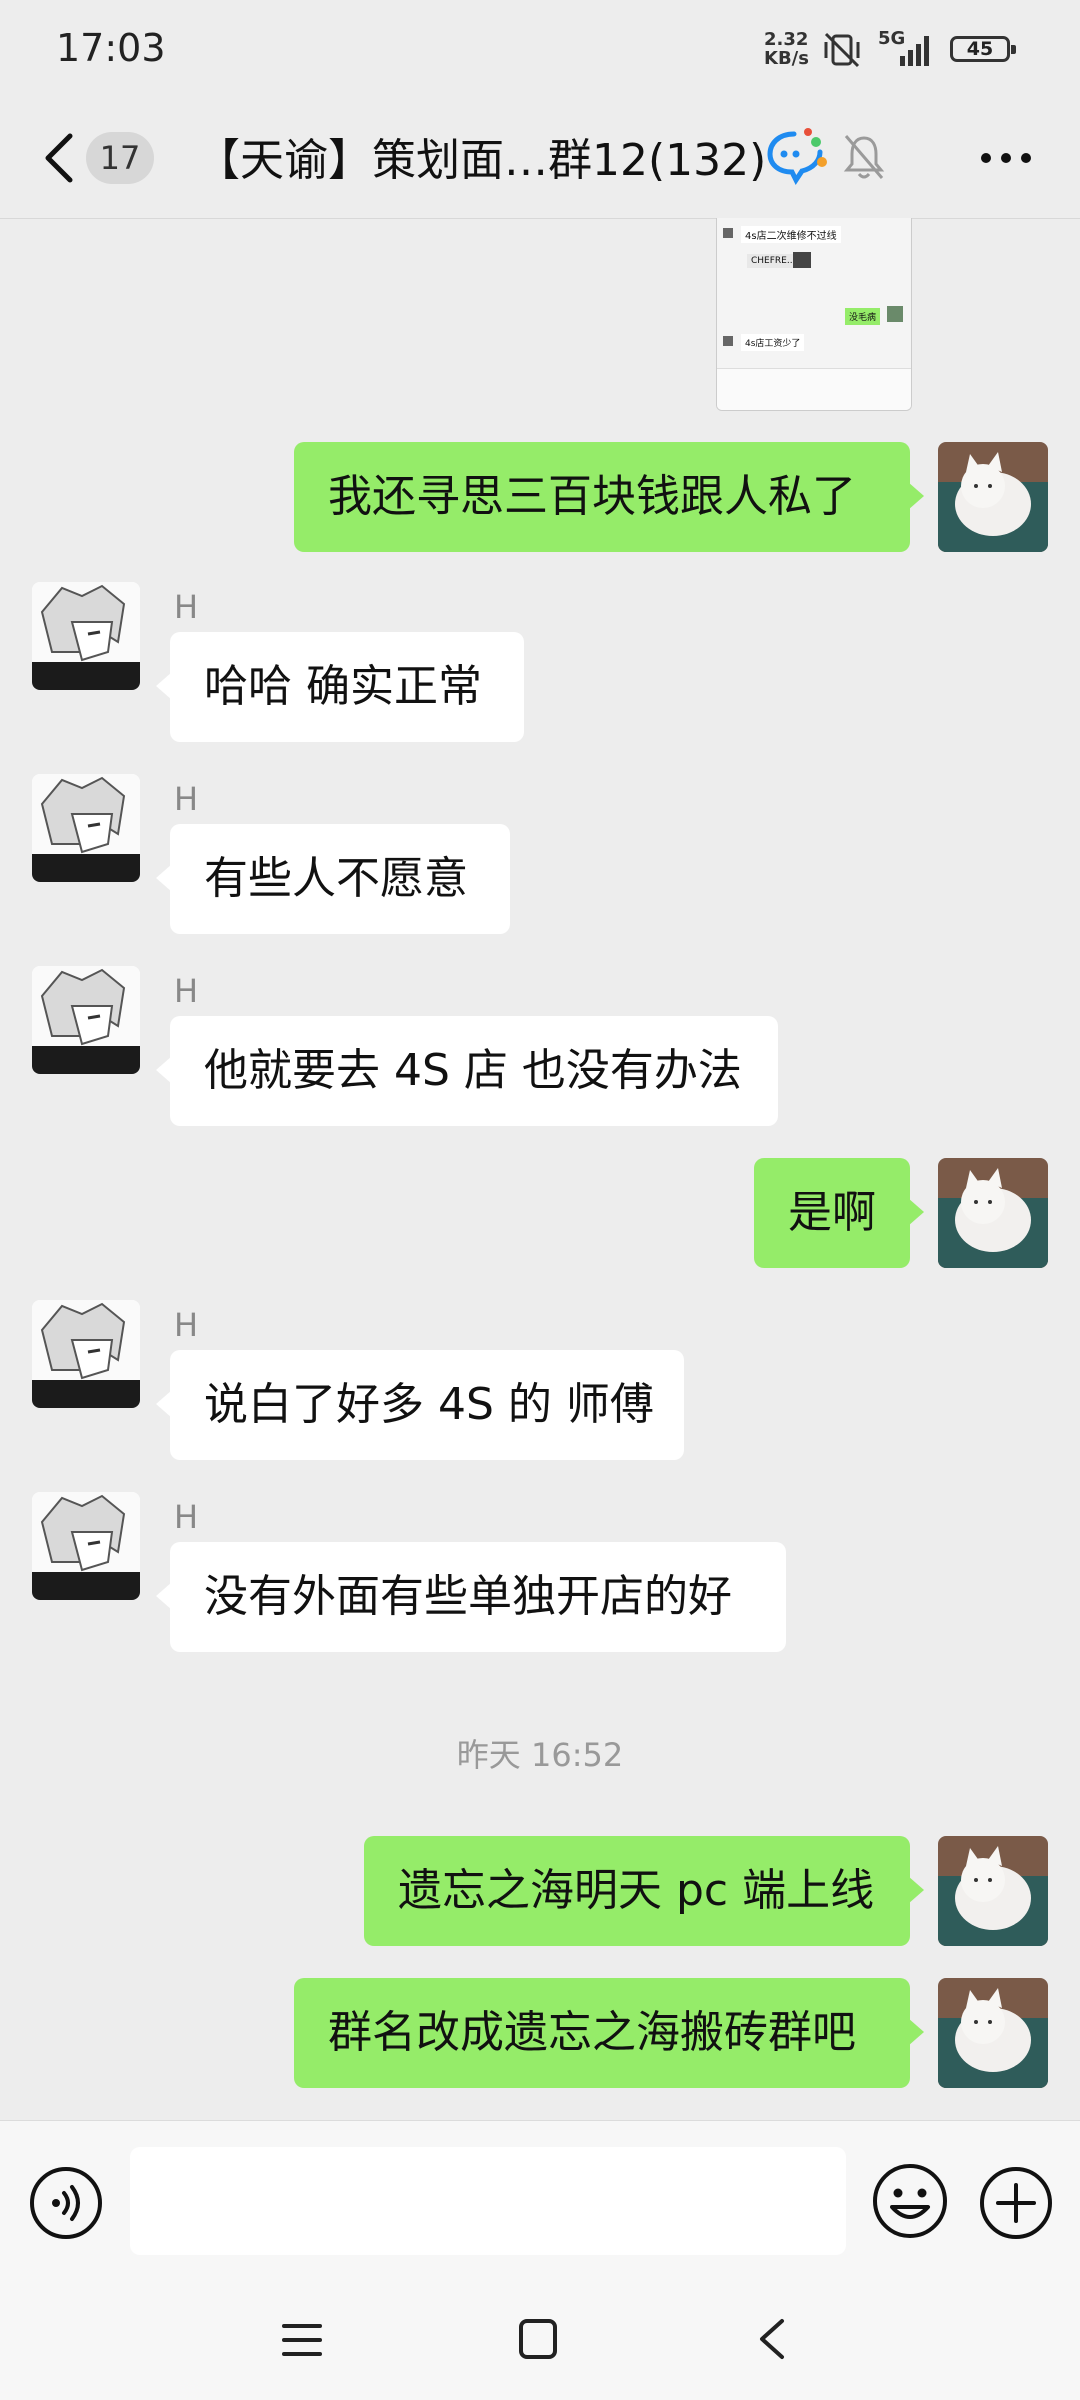 The width and height of the screenshot is (1080, 2400). I want to click on plus-button, so click(1016, 2203).